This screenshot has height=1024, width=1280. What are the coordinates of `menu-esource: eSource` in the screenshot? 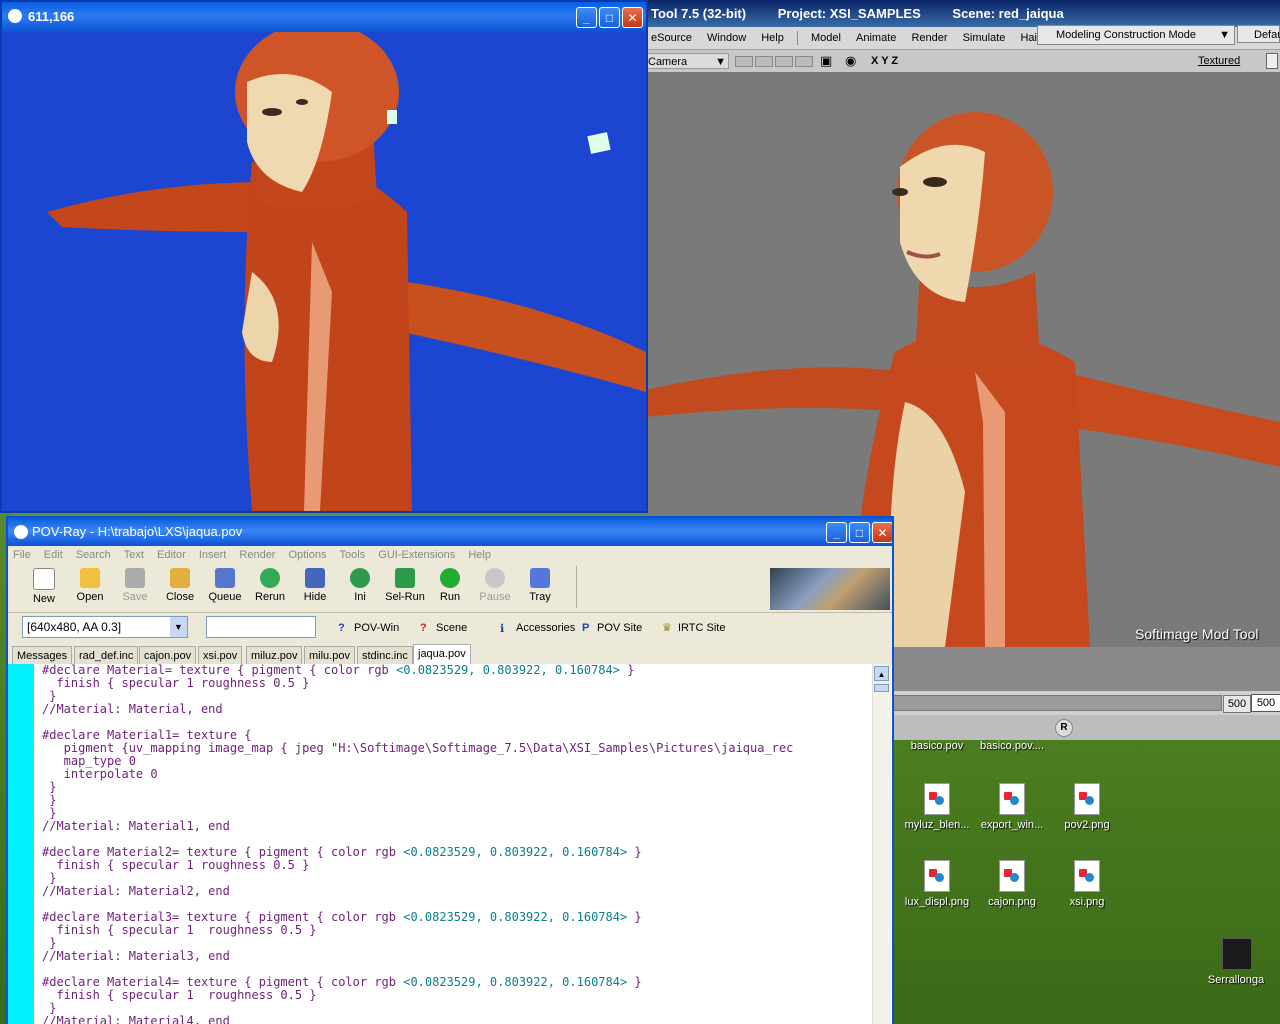 It's located at (671, 38).